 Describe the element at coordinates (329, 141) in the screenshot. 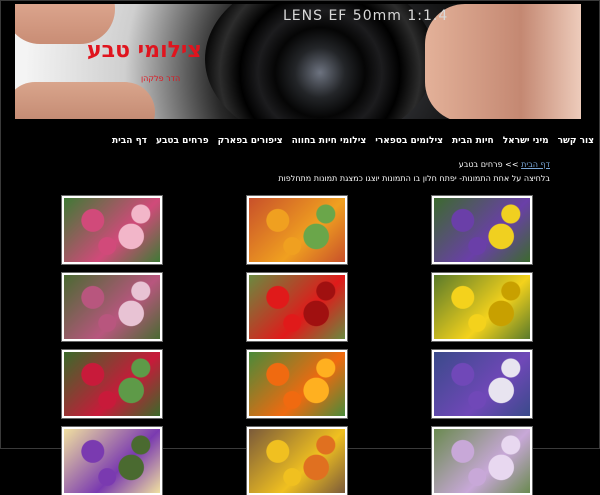

I see `nav-item-farm-animals: צילומי חיות בחווה` at that location.